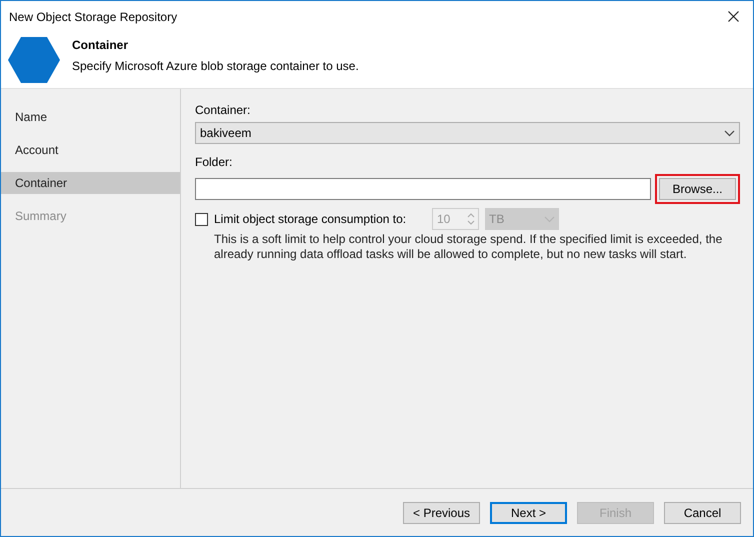 This screenshot has height=537, width=754. I want to click on limit-note: This is a soft limit to help control your cloud storage spend. If the specified limit is exceeded, the already running data offload tasks will be allowed to complete, but no new tasks will start., so click(469, 247).